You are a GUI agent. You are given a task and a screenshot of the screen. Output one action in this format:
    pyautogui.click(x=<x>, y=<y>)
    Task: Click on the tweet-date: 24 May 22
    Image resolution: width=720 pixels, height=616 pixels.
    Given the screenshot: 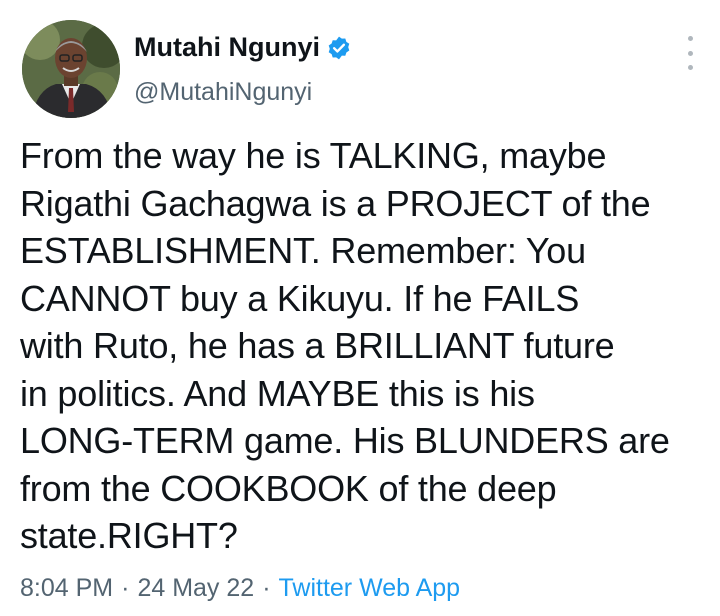 What is the action you would take?
    pyautogui.click(x=195, y=588)
    